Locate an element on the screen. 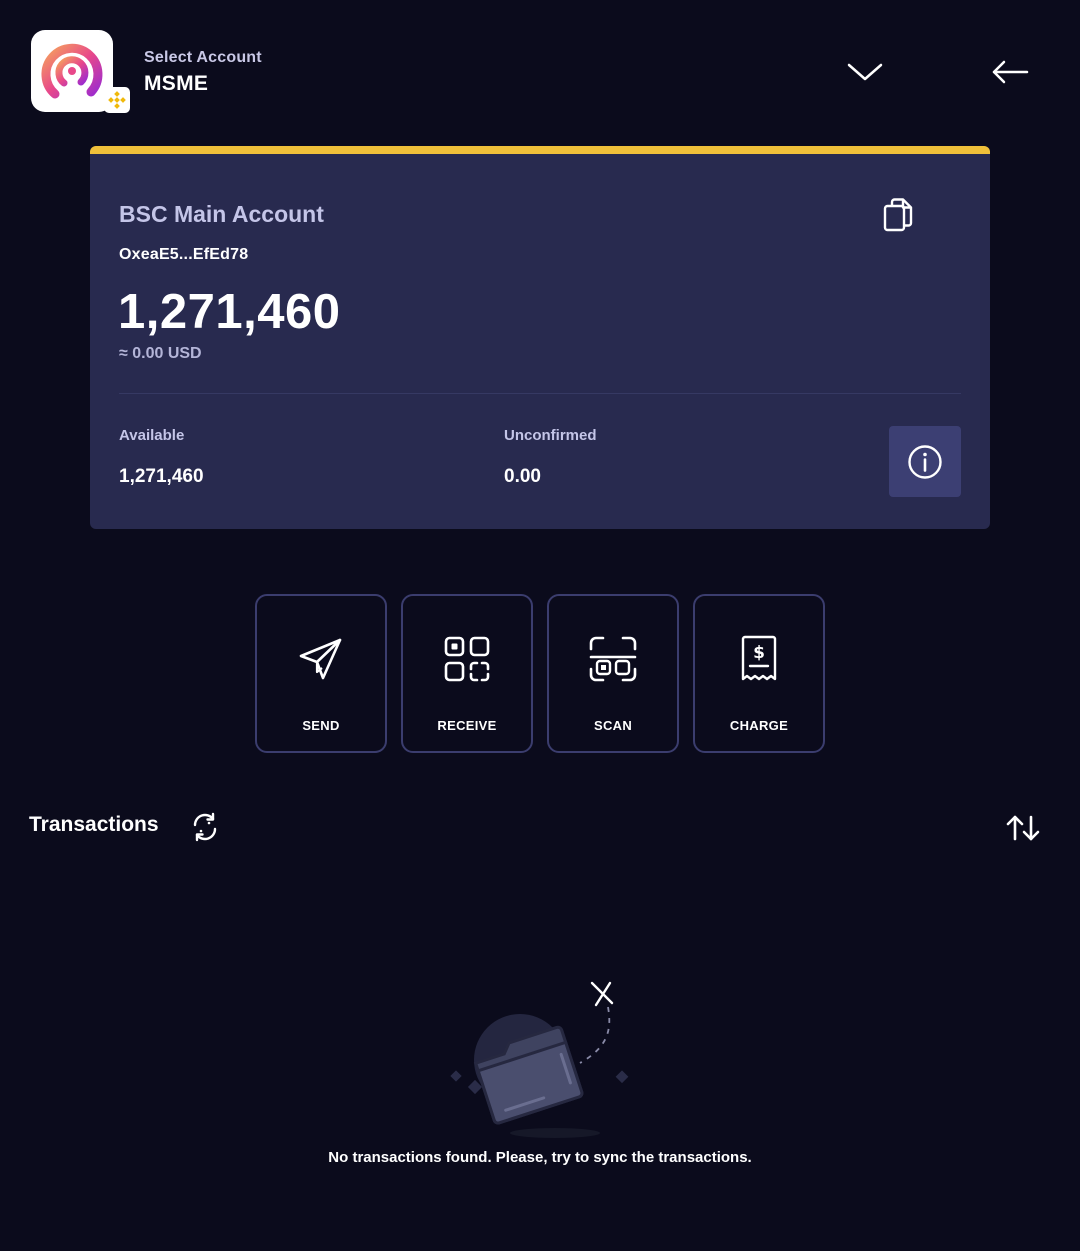  send-button: SEND is located at coordinates (321, 673).